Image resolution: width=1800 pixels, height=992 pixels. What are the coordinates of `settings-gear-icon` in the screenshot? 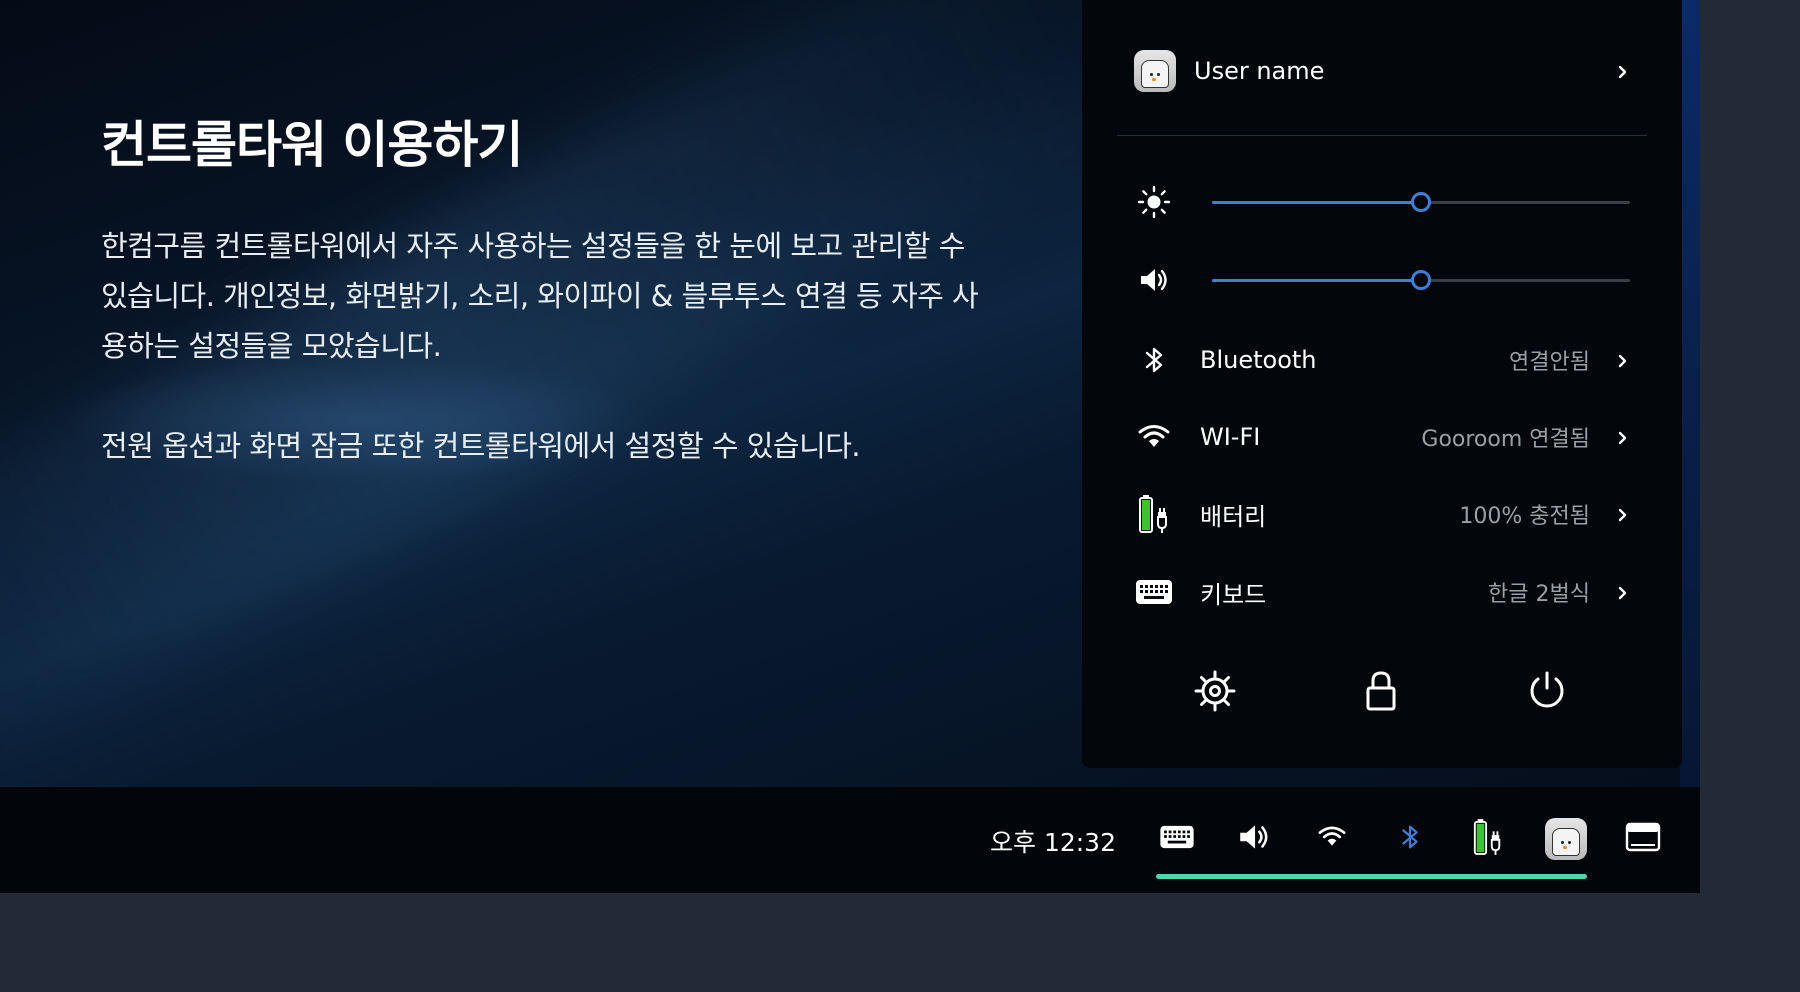 It's located at (1215, 693).